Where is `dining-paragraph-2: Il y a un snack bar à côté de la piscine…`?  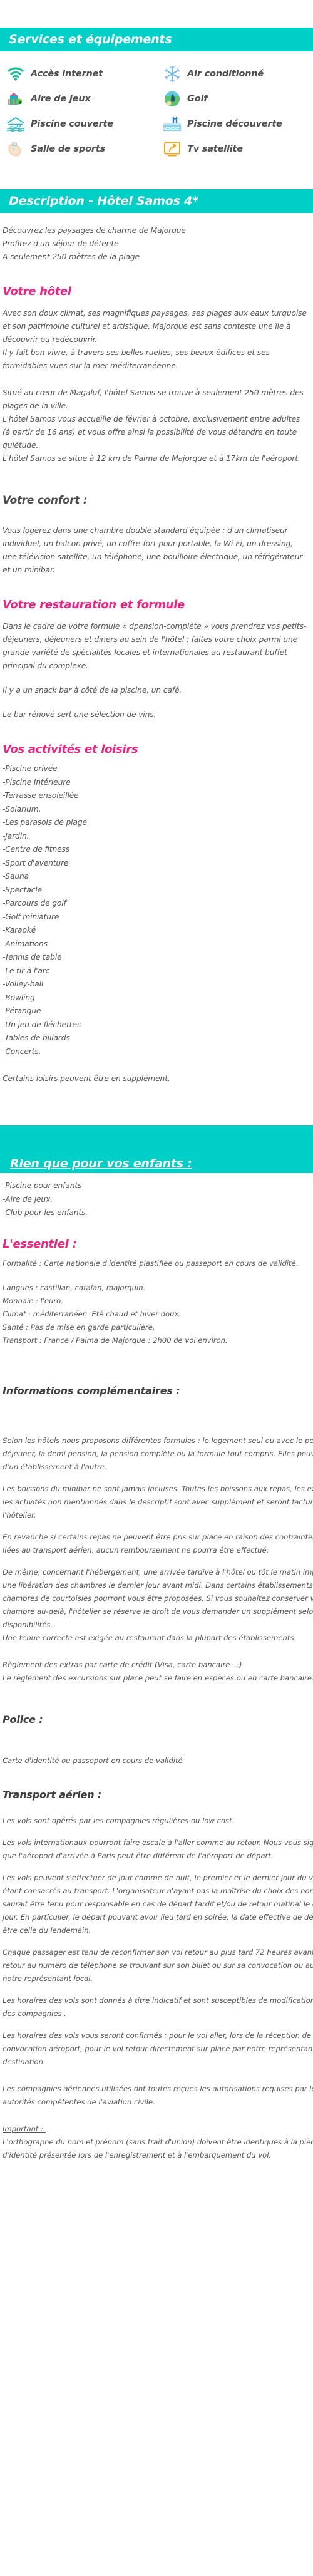 dining-paragraph-2: Il y a un snack bar à côté de la piscine… is located at coordinates (92, 690).